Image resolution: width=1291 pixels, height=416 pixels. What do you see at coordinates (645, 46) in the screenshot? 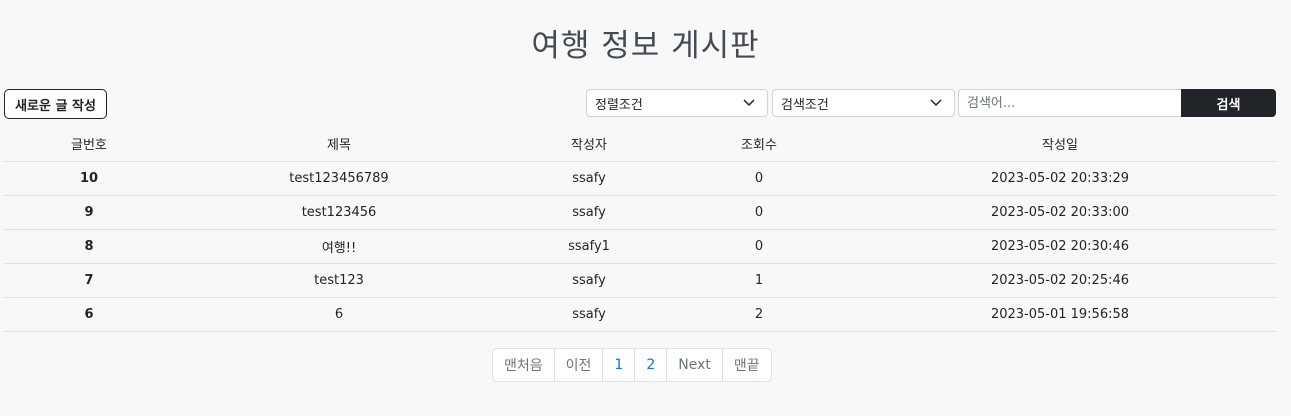
I see `page-title: 여행 정보 게시판` at bounding box center [645, 46].